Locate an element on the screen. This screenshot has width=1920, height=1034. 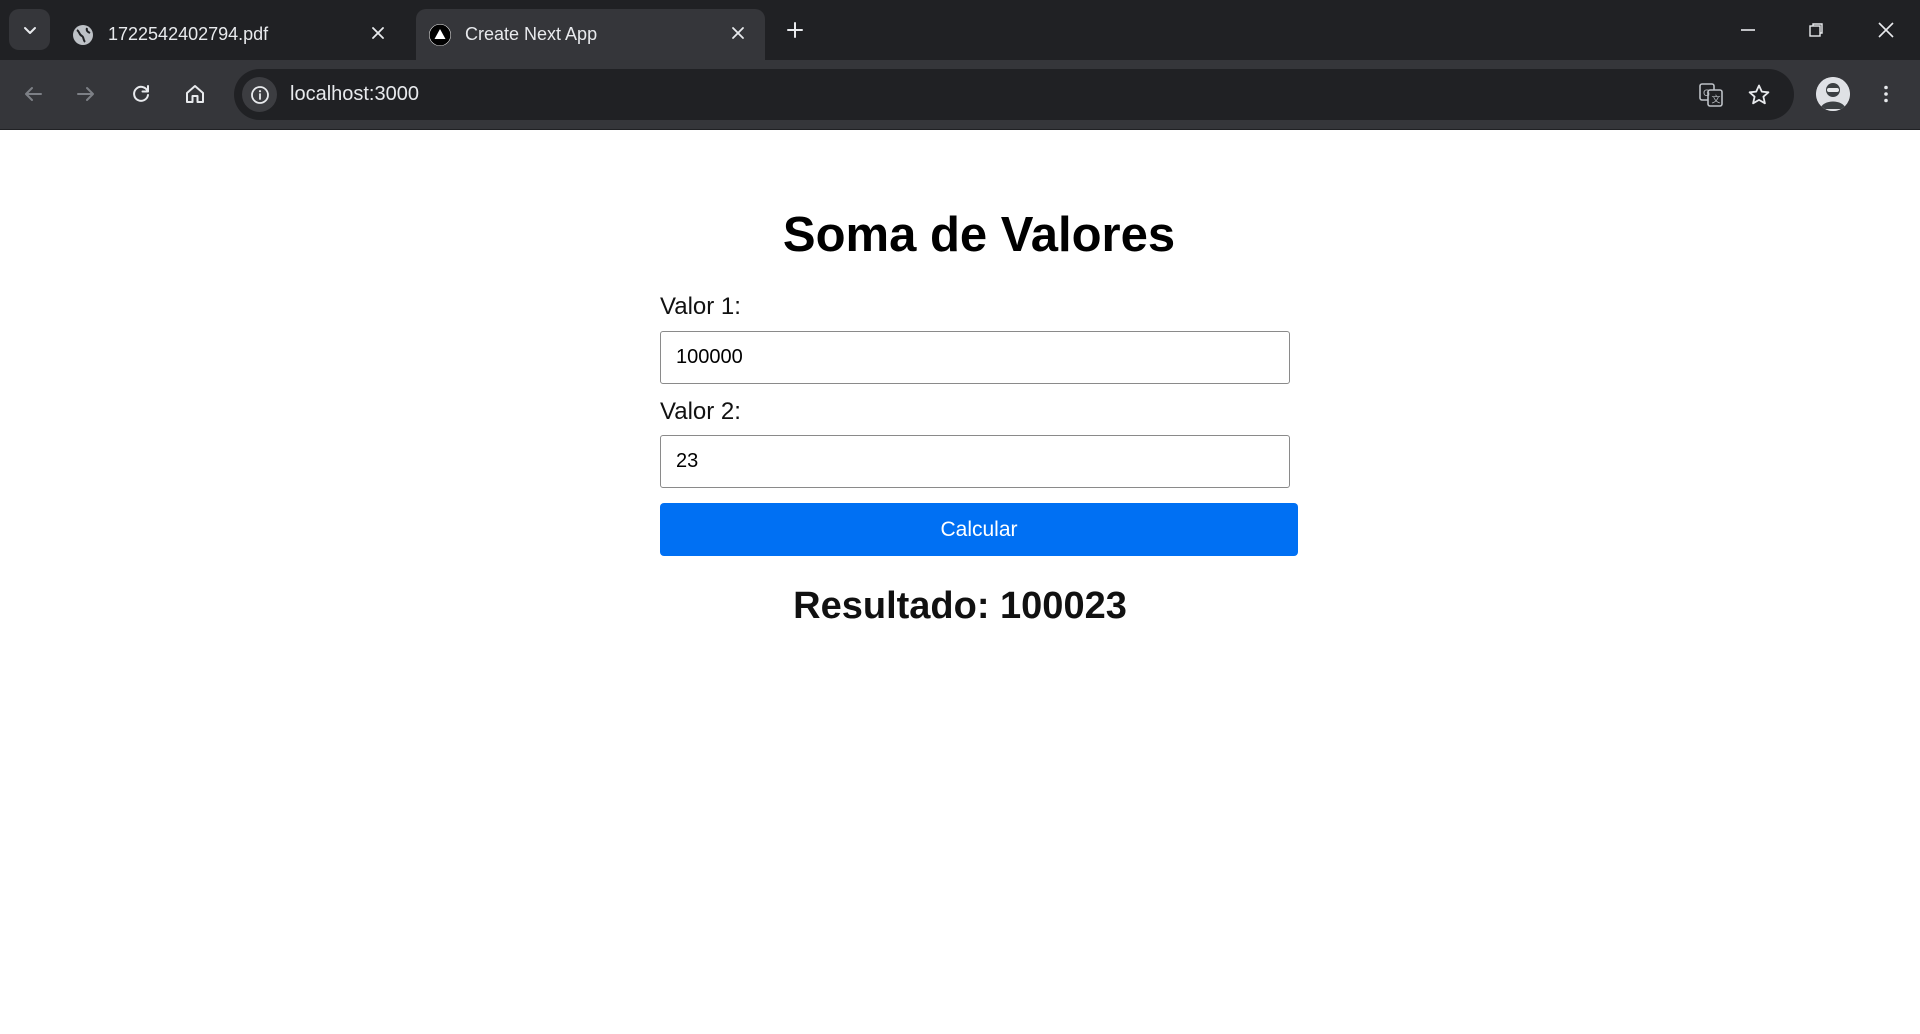
close-icon is located at coordinates (1886, 30).